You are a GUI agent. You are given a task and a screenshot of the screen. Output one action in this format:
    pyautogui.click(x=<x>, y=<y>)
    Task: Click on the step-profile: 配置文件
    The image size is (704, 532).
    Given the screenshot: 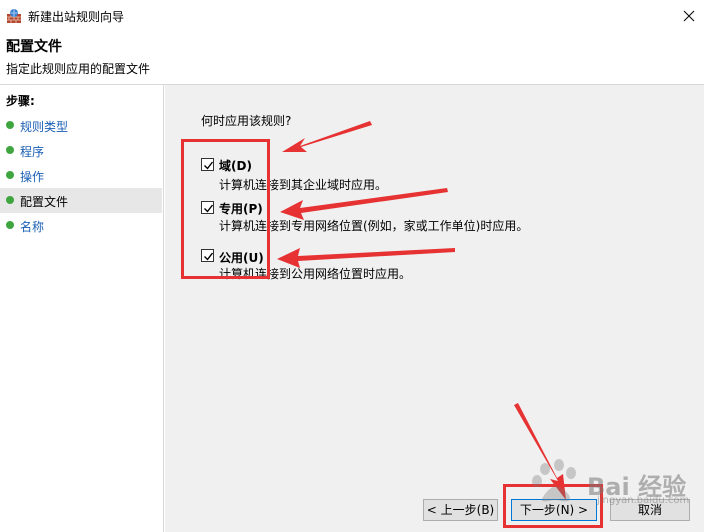 What is the action you would take?
    pyautogui.click(x=81, y=200)
    